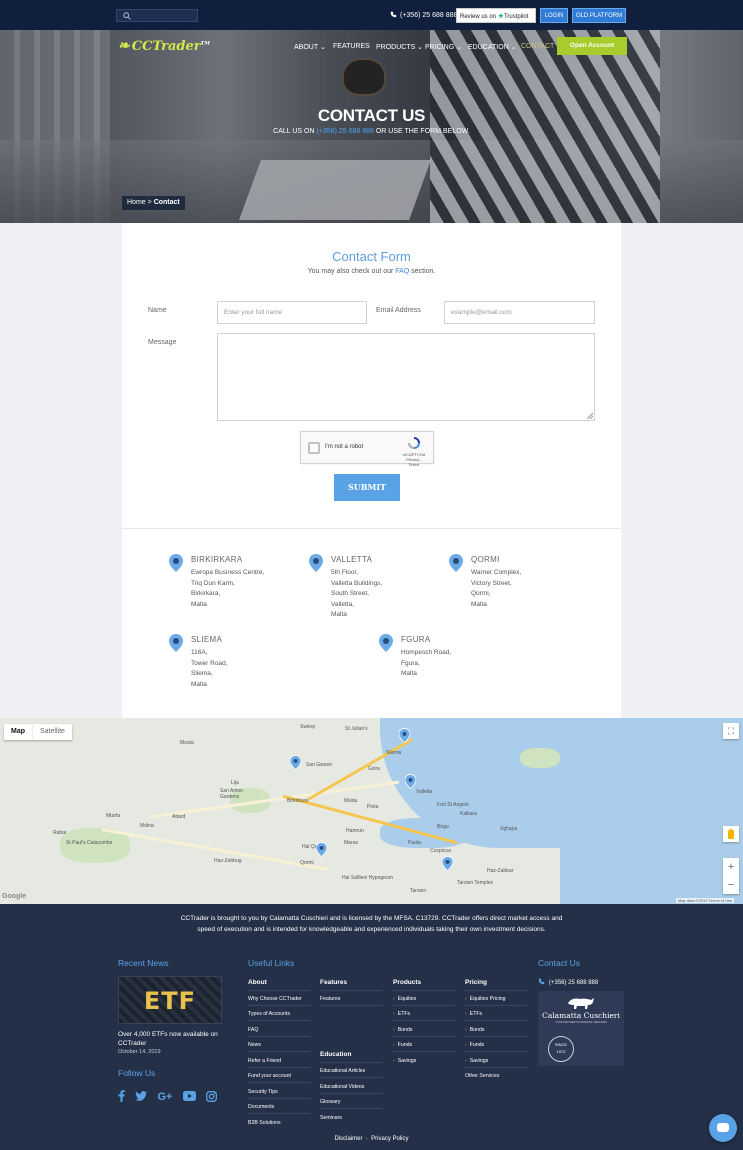  What do you see at coordinates (731, 885) in the screenshot?
I see `zoom-out-button: −` at bounding box center [731, 885].